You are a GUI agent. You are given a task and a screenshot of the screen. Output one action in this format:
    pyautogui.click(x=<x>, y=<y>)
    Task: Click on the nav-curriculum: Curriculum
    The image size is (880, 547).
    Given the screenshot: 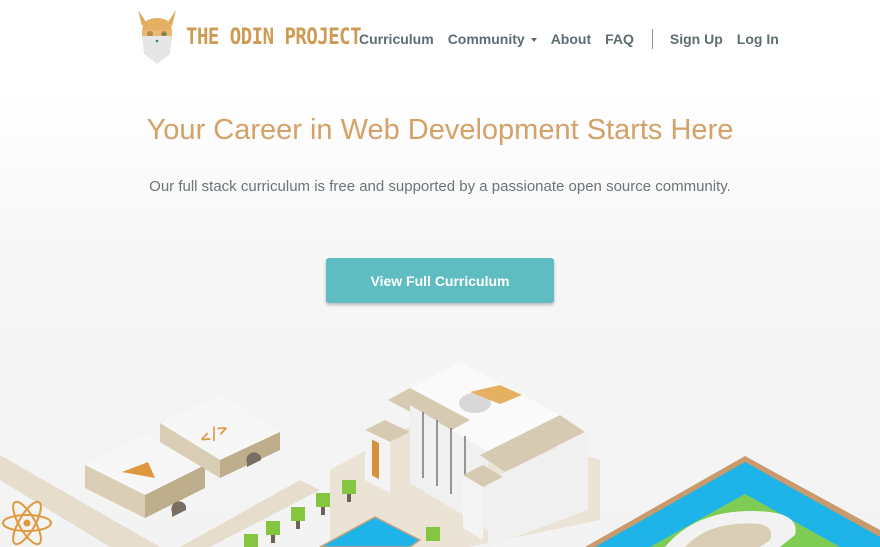 What is the action you would take?
    pyautogui.click(x=396, y=39)
    